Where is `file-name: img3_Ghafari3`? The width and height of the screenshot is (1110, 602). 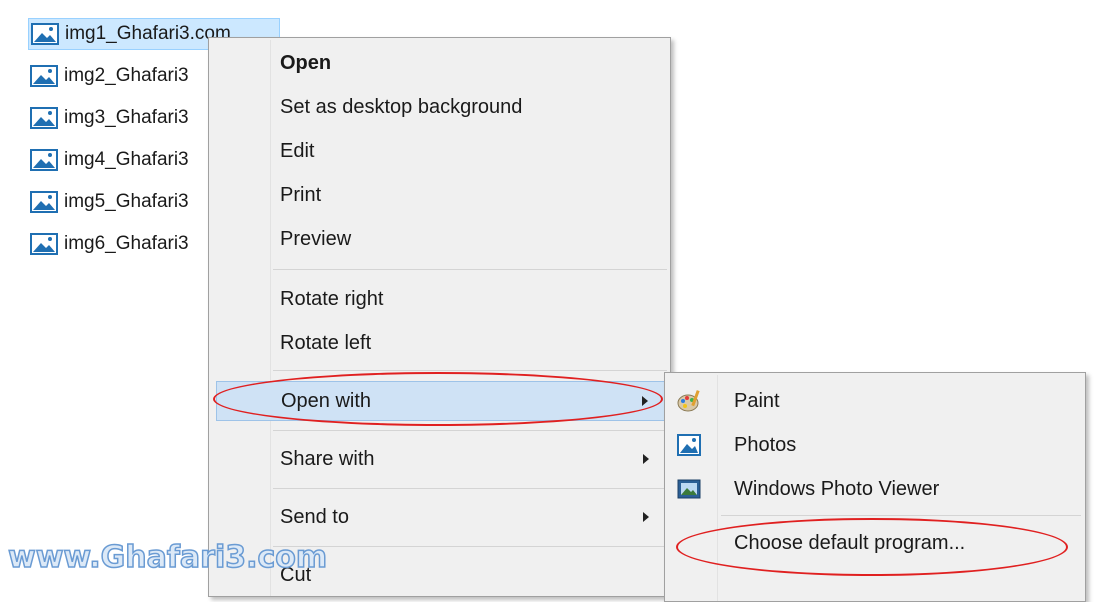 file-name: img3_Ghafari3 is located at coordinates (126, 117).